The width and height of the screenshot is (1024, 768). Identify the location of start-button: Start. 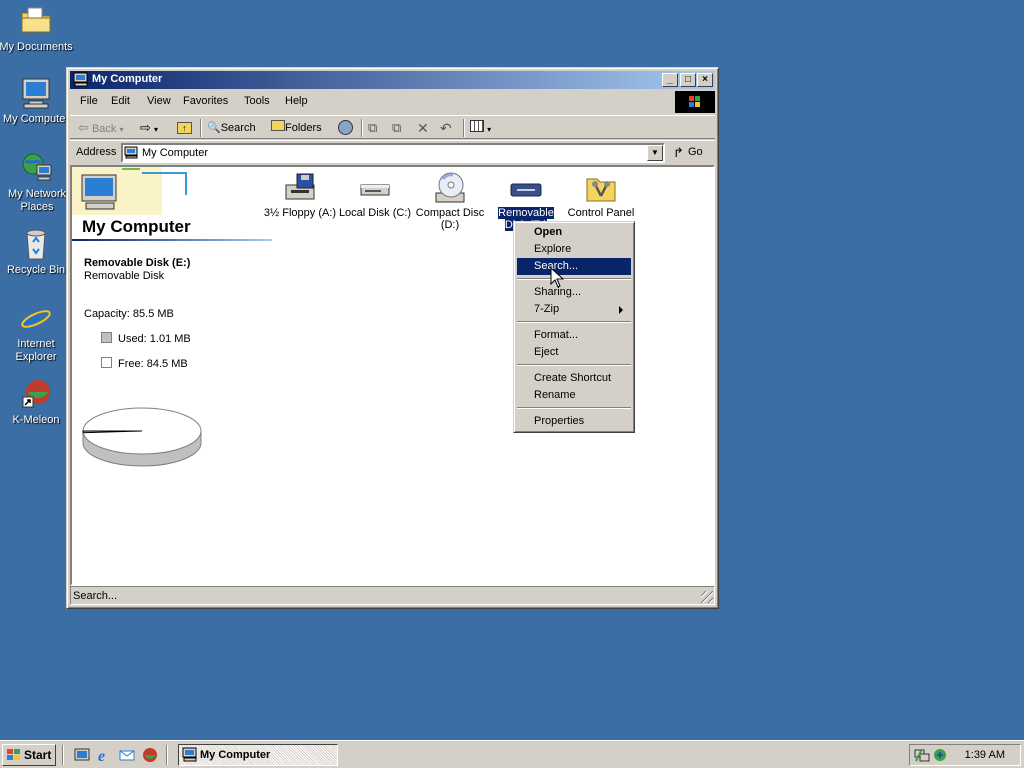
(29, 755).